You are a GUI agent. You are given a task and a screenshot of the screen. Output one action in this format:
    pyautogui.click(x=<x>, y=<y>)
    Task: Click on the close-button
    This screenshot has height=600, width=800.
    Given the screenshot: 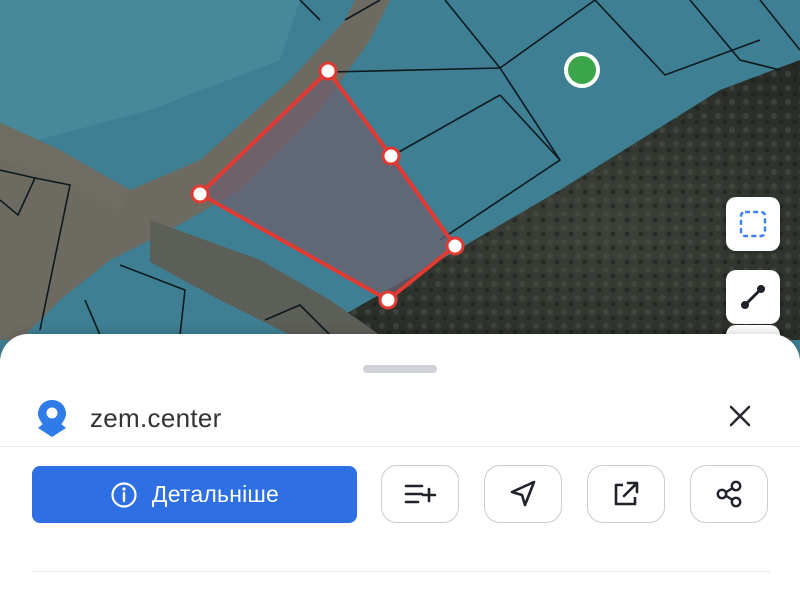 What is the action you would take?
    pyautogui.click(x=740, y=416)
    